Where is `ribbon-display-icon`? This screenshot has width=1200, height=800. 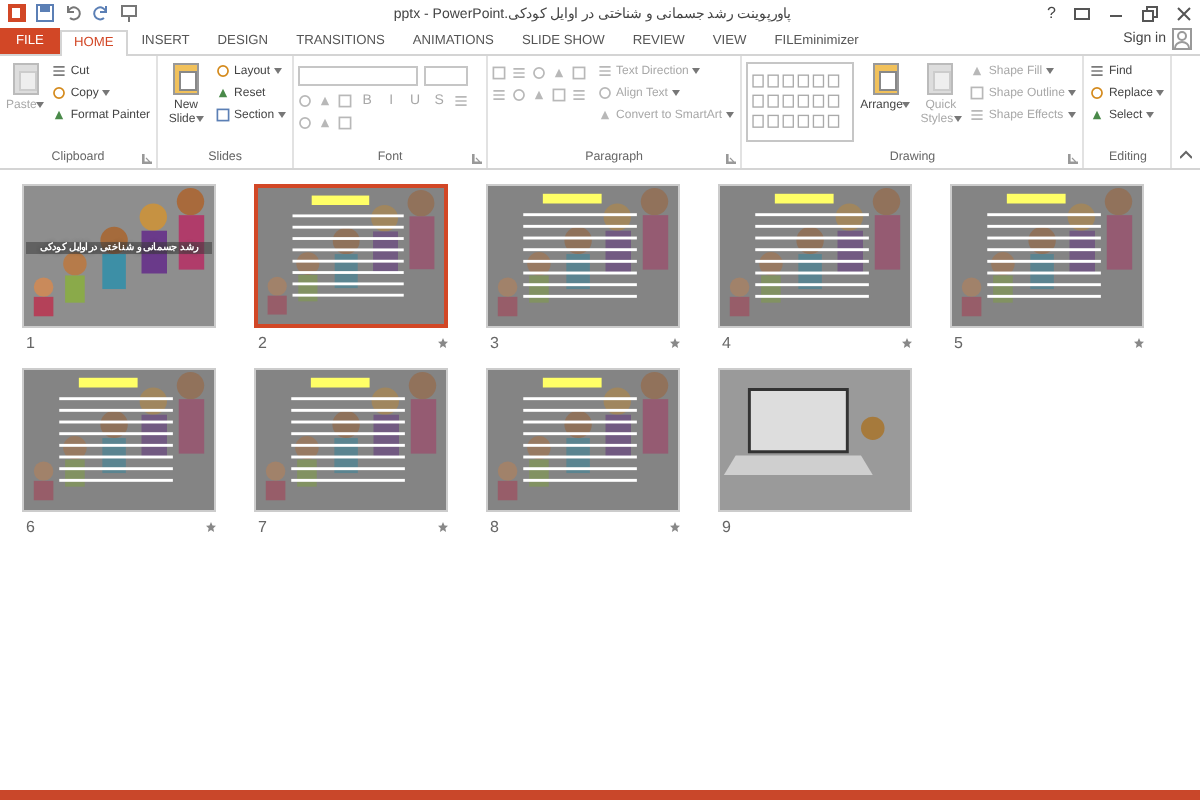
ribbon-display-icon is located at coordinates (1082, 13).